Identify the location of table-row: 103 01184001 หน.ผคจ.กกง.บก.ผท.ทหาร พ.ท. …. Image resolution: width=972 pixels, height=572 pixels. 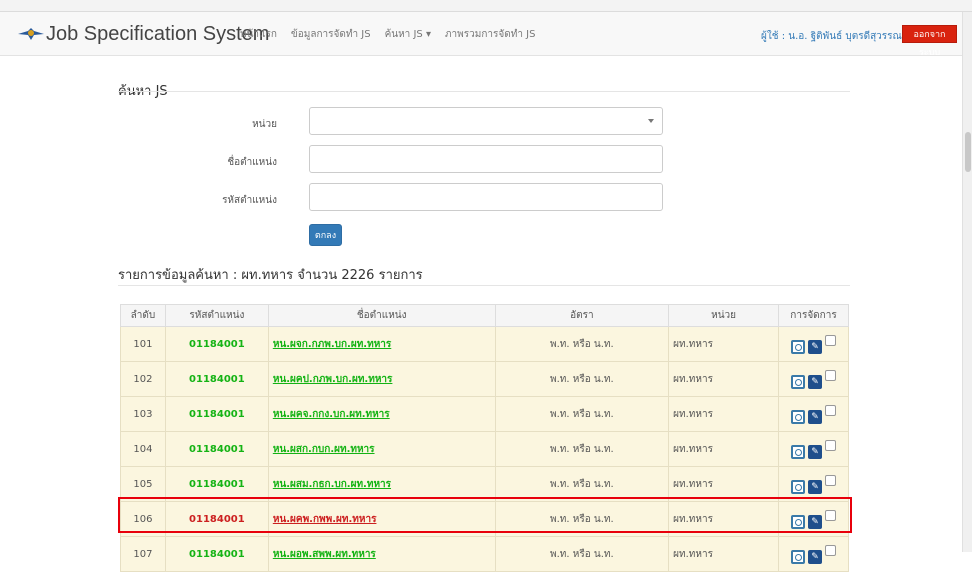
(484, 414).